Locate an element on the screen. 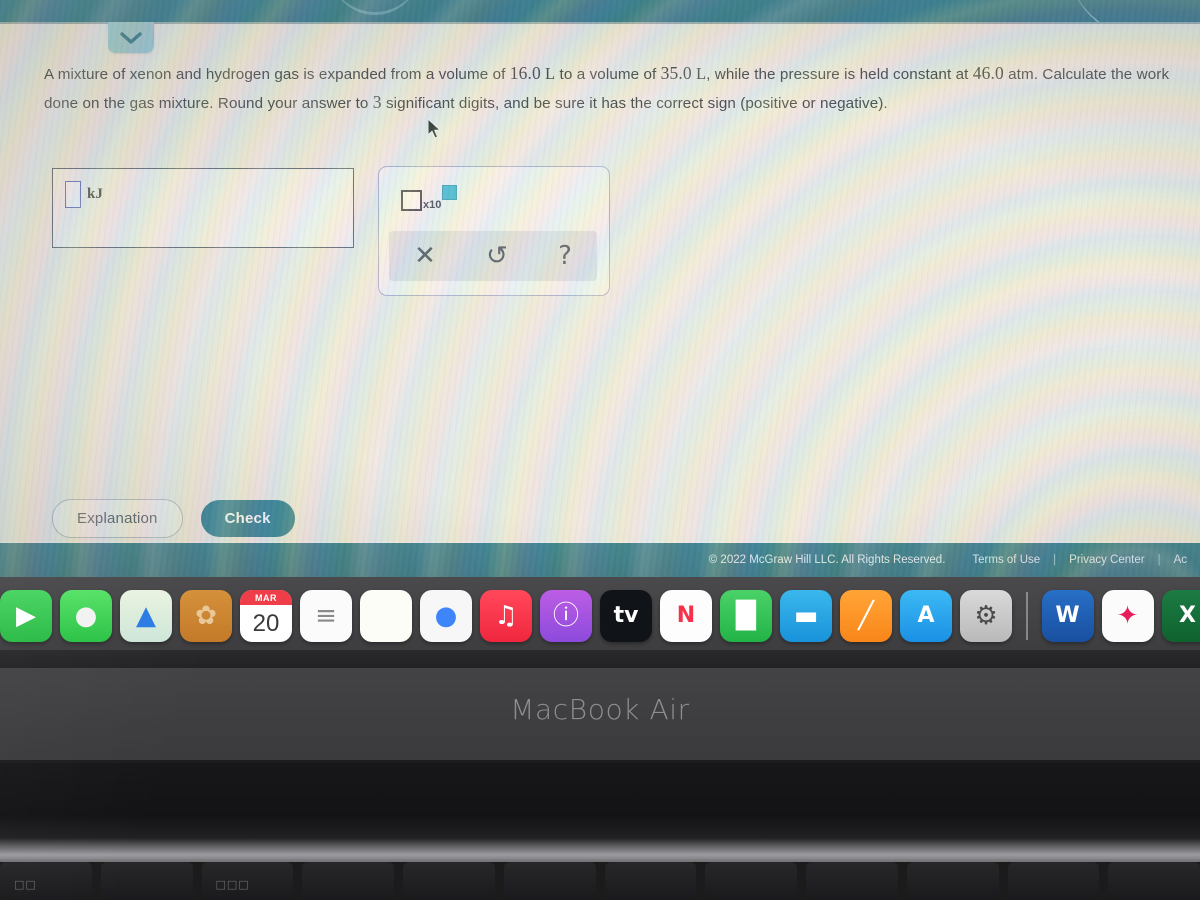  answer-input is located at coordinates (73, 194).